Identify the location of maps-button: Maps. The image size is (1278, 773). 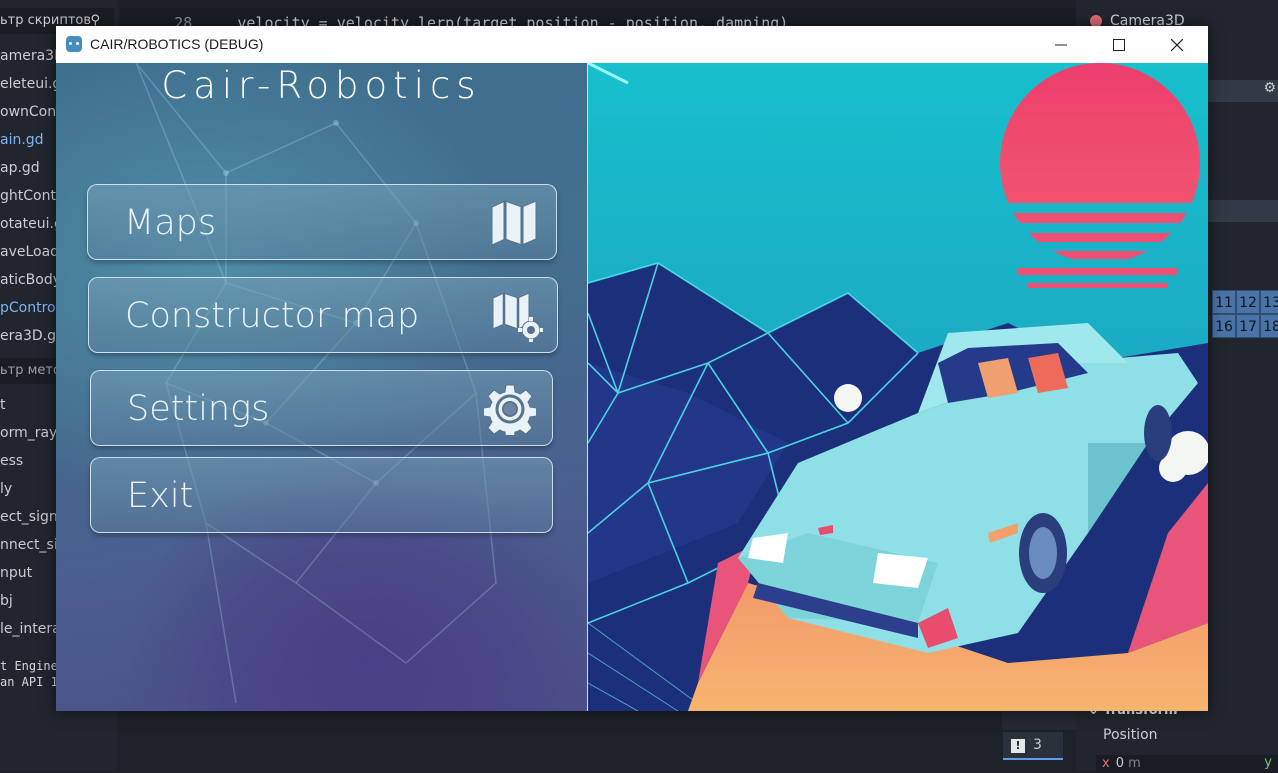
(322, 222).